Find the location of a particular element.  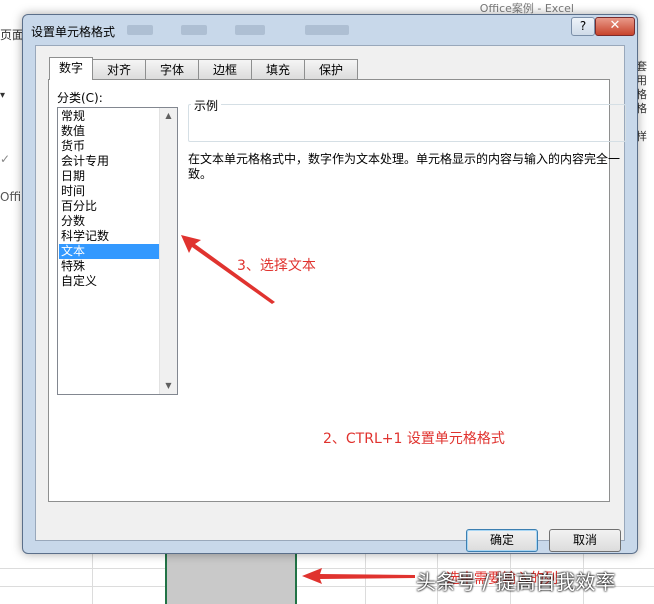

close-button: ✕ is located at coordinates (615, 26).